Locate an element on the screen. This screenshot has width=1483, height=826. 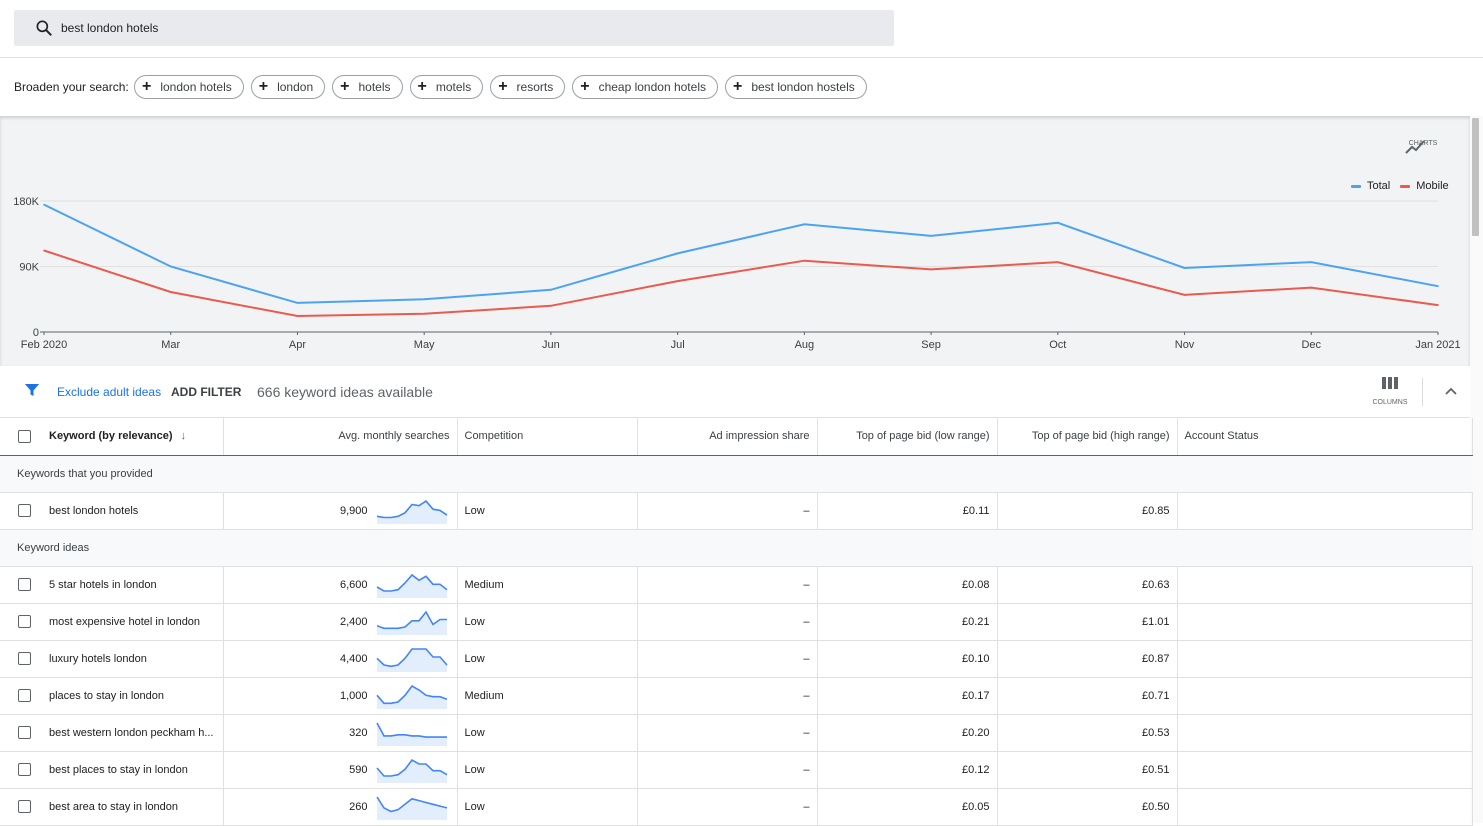
header-top-bid-low: Top of page bid (low range) is located at coordinates (907, 437).